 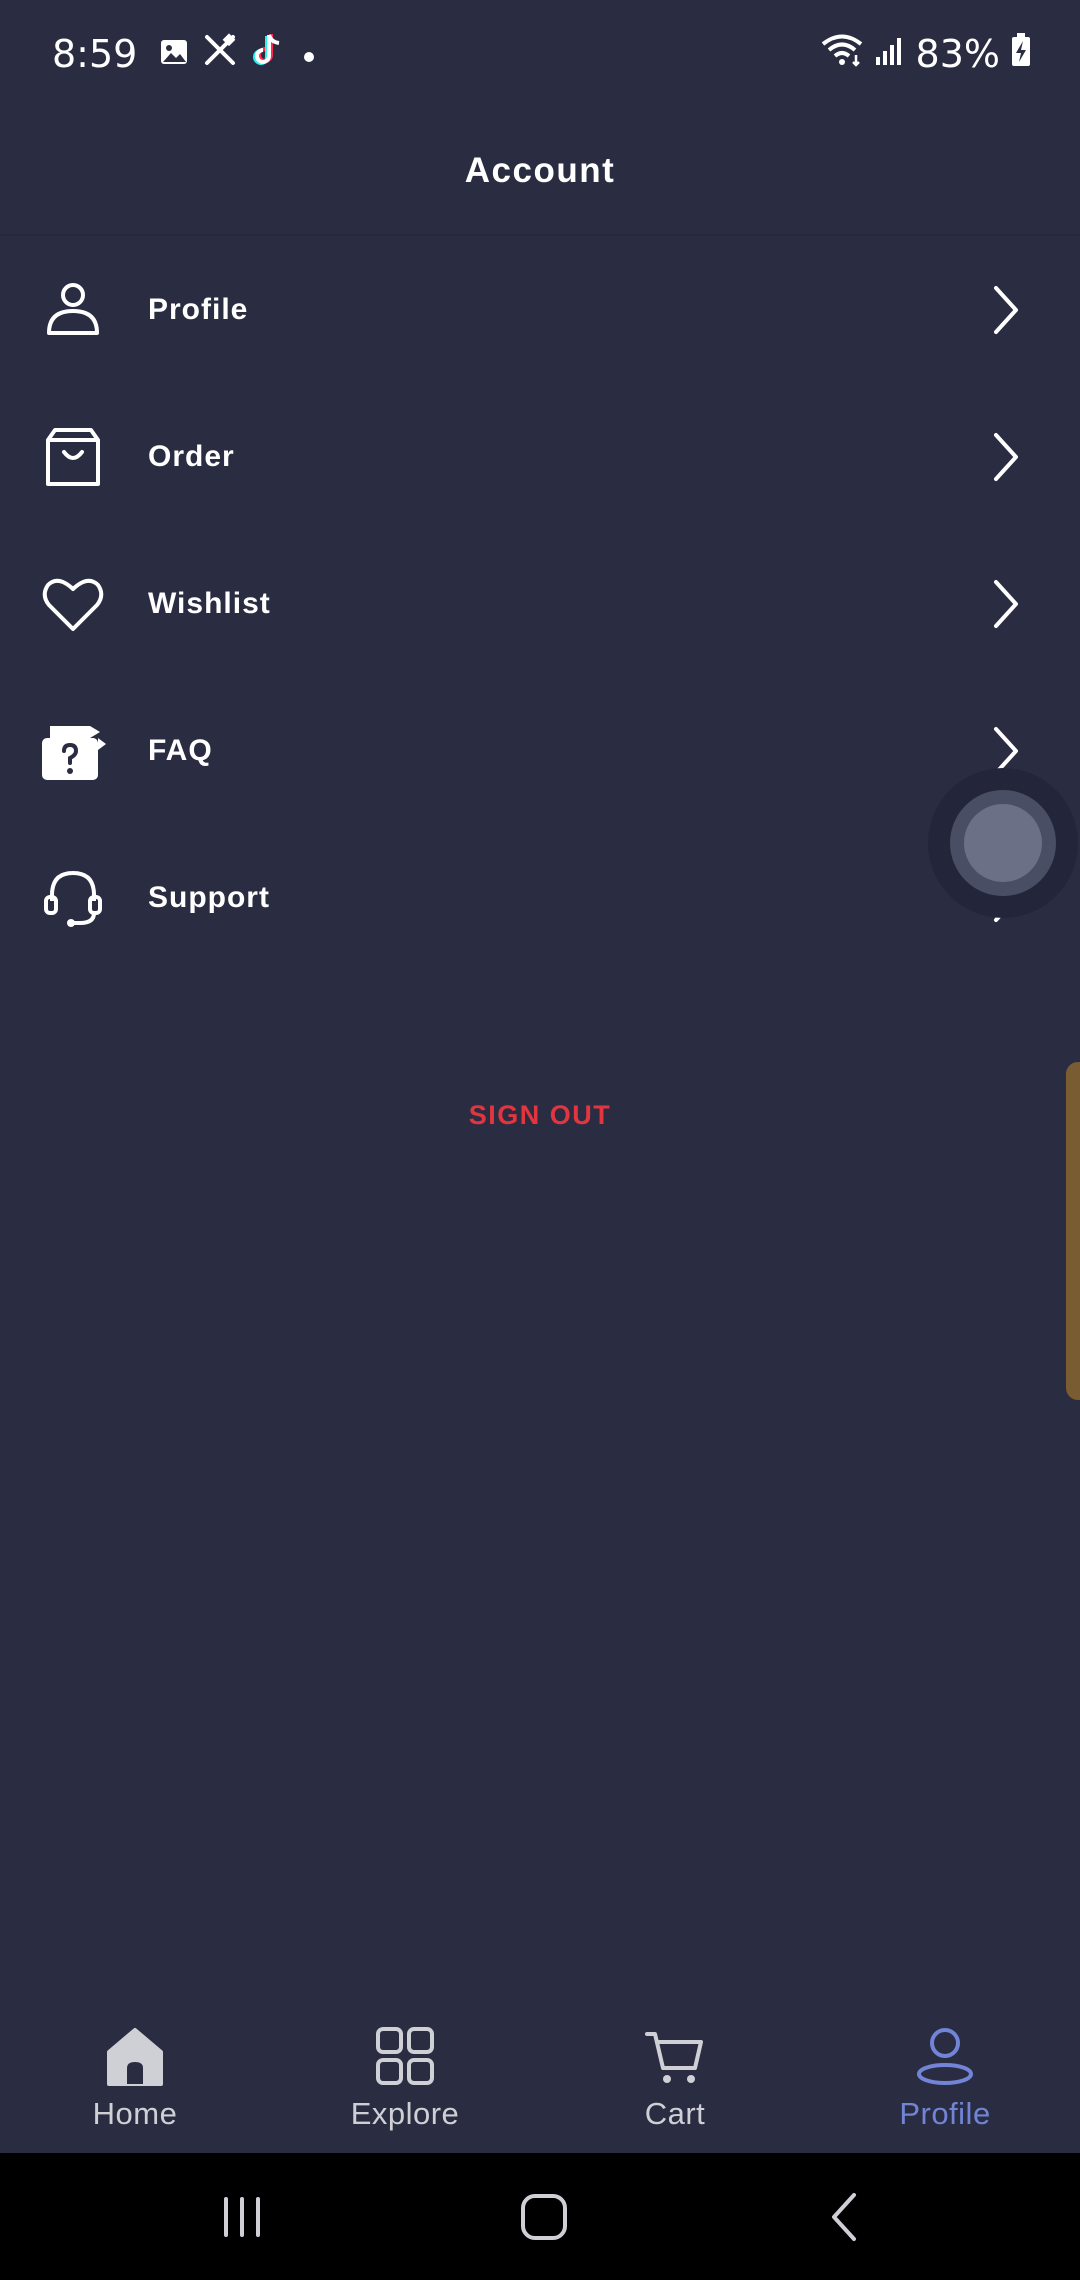 What do you see at coordinates (540, 309) in the screenshot?
I see `menu-item-profile: Profile` at bounding box center [540, 309].